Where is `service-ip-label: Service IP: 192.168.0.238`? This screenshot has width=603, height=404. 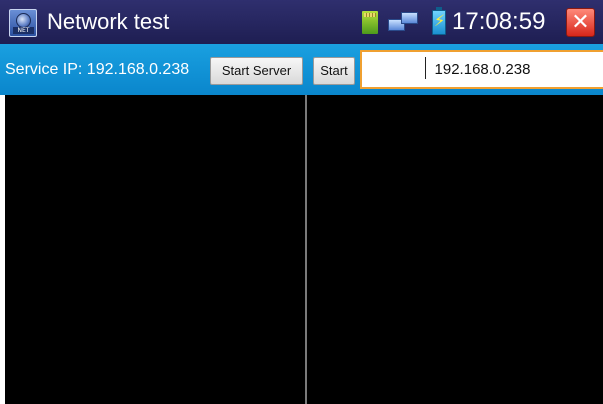 service-ip-label: Service IP: 192.168.0.238 is located at coordinates (97, 69).